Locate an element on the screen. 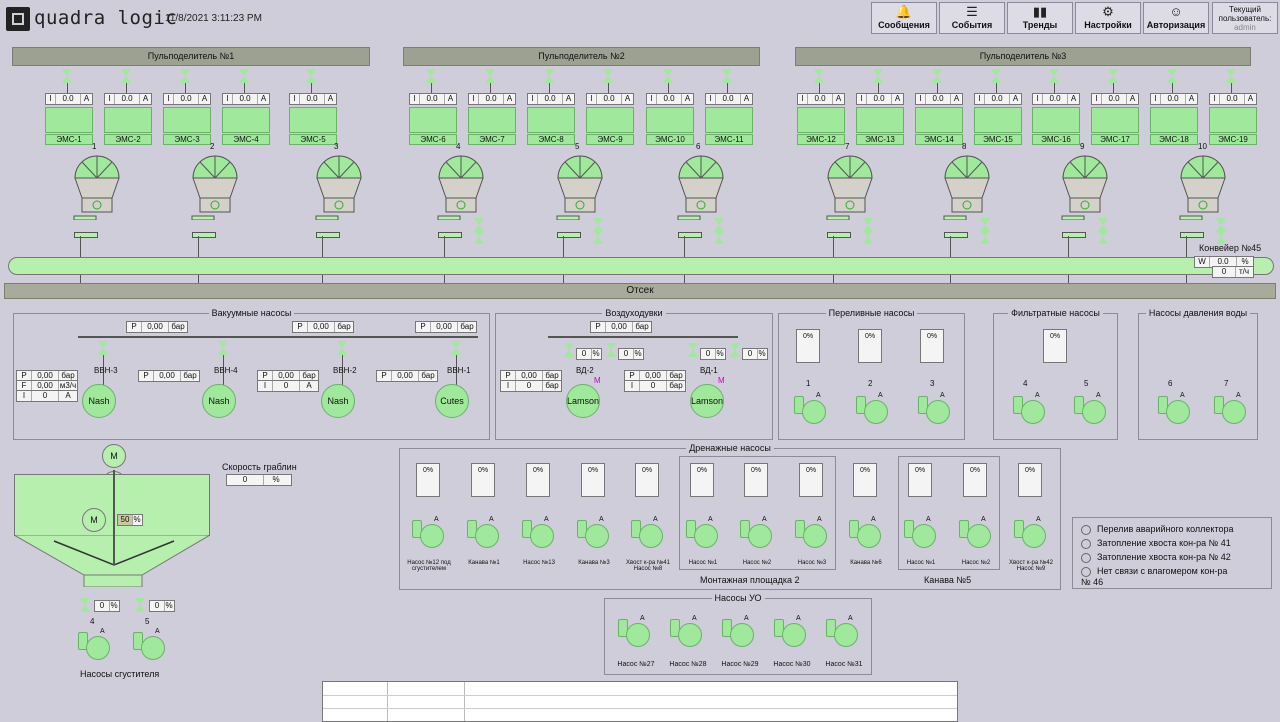  rake-motor-1: M is located at coordinates (114, 456).